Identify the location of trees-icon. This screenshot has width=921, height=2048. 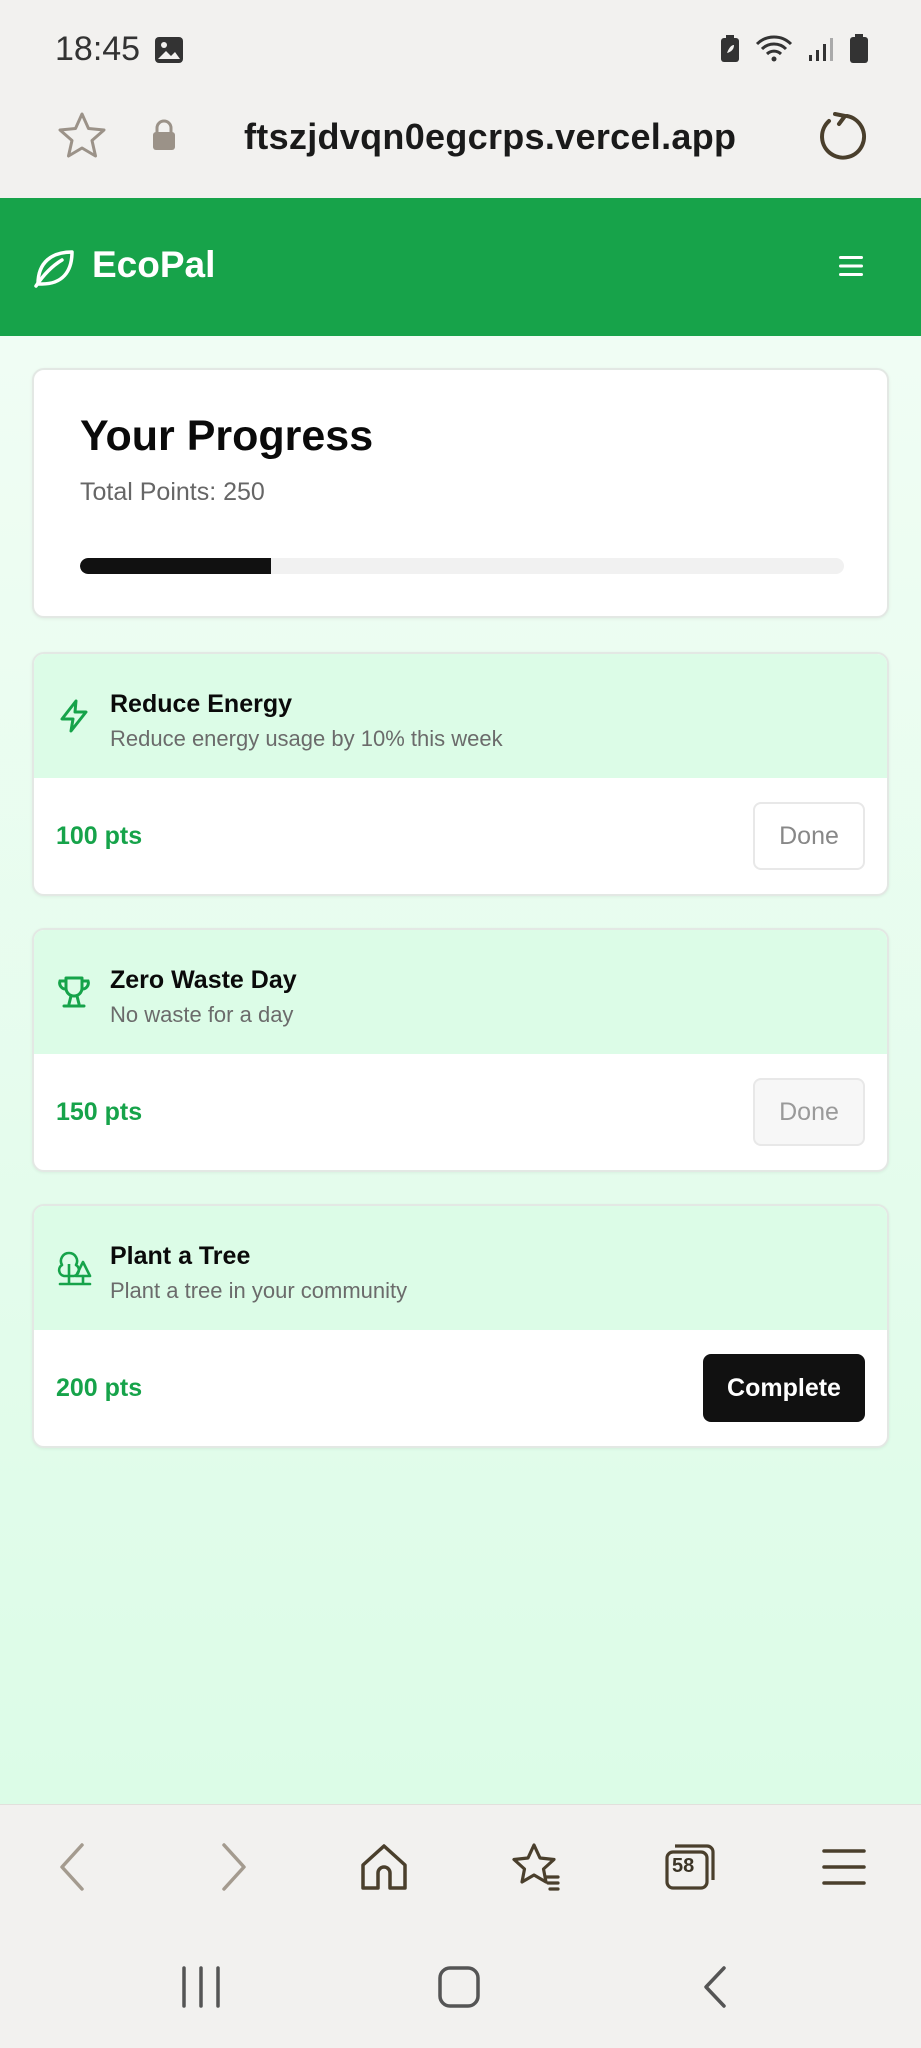
(74, 1268).